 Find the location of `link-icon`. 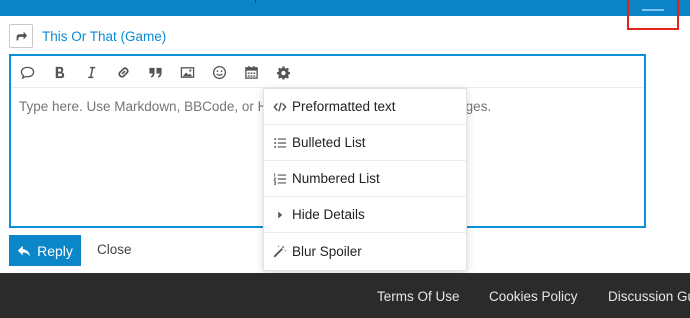

link-icon is located at coordinates (123, 72).